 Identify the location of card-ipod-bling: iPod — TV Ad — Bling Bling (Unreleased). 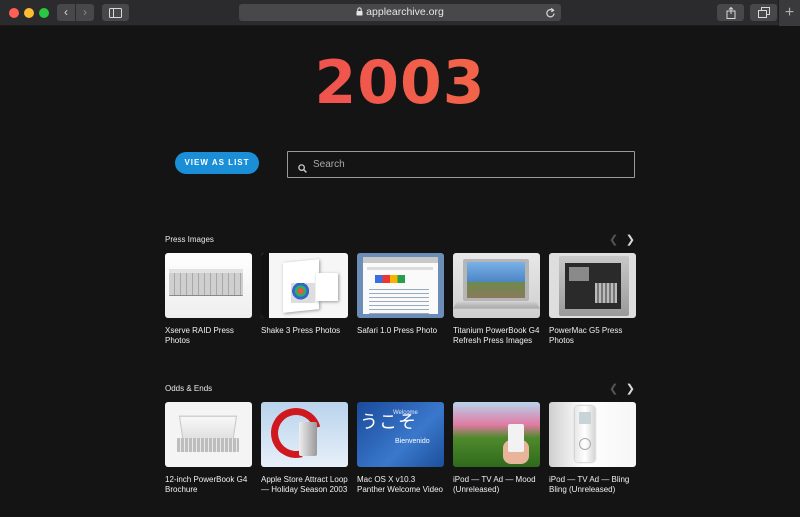
(592, 448).